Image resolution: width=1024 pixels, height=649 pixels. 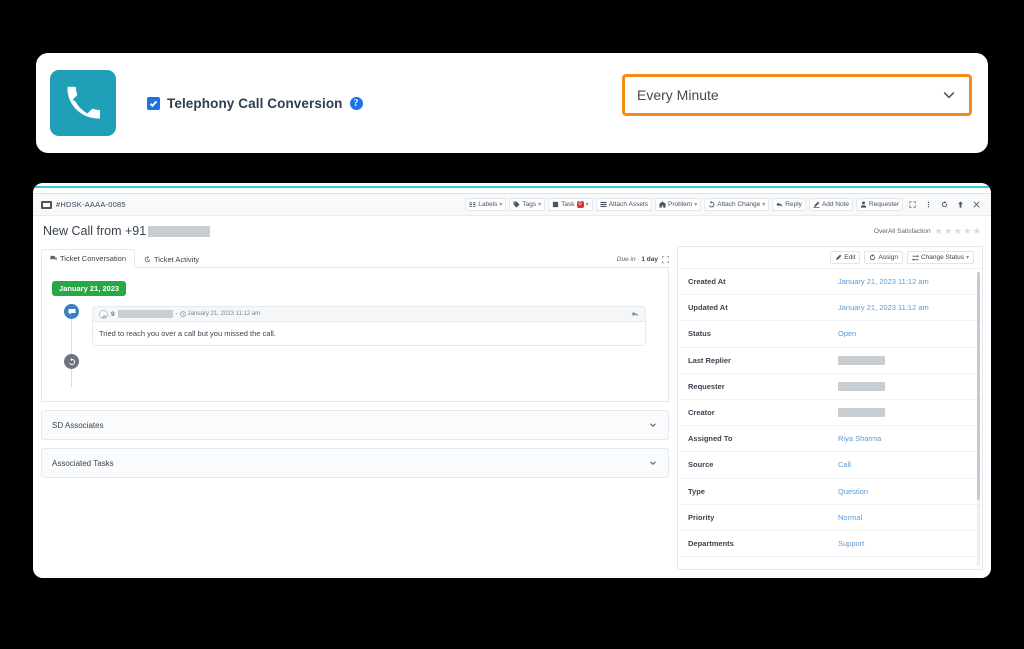 I want to click on satisfaction-rating: OverAll Satisfaction ★ ★ ★ ★ ★, so click(x=927, y=231).